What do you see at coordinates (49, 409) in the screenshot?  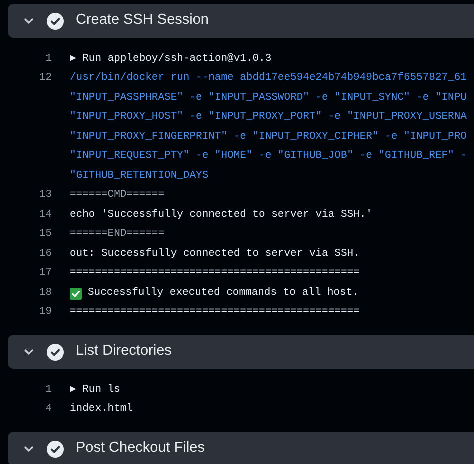 I see `line-number: 4` at bounding box center [49, 409].